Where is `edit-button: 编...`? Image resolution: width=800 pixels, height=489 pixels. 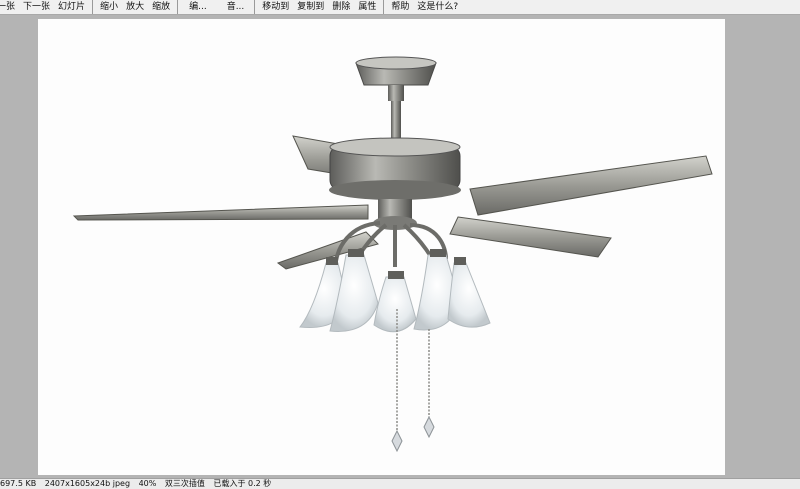
edit-button: 编... is located at coordinates (196, 7).